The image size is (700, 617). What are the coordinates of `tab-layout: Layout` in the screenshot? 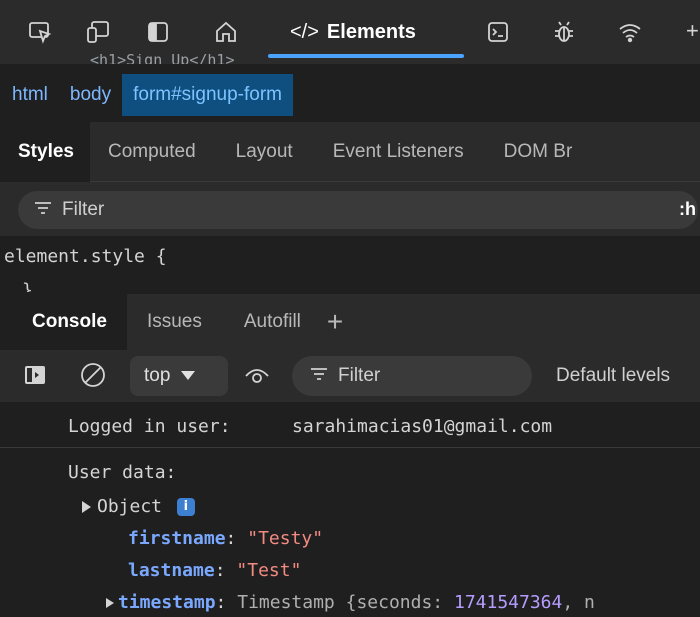 It's located at (264, 152).